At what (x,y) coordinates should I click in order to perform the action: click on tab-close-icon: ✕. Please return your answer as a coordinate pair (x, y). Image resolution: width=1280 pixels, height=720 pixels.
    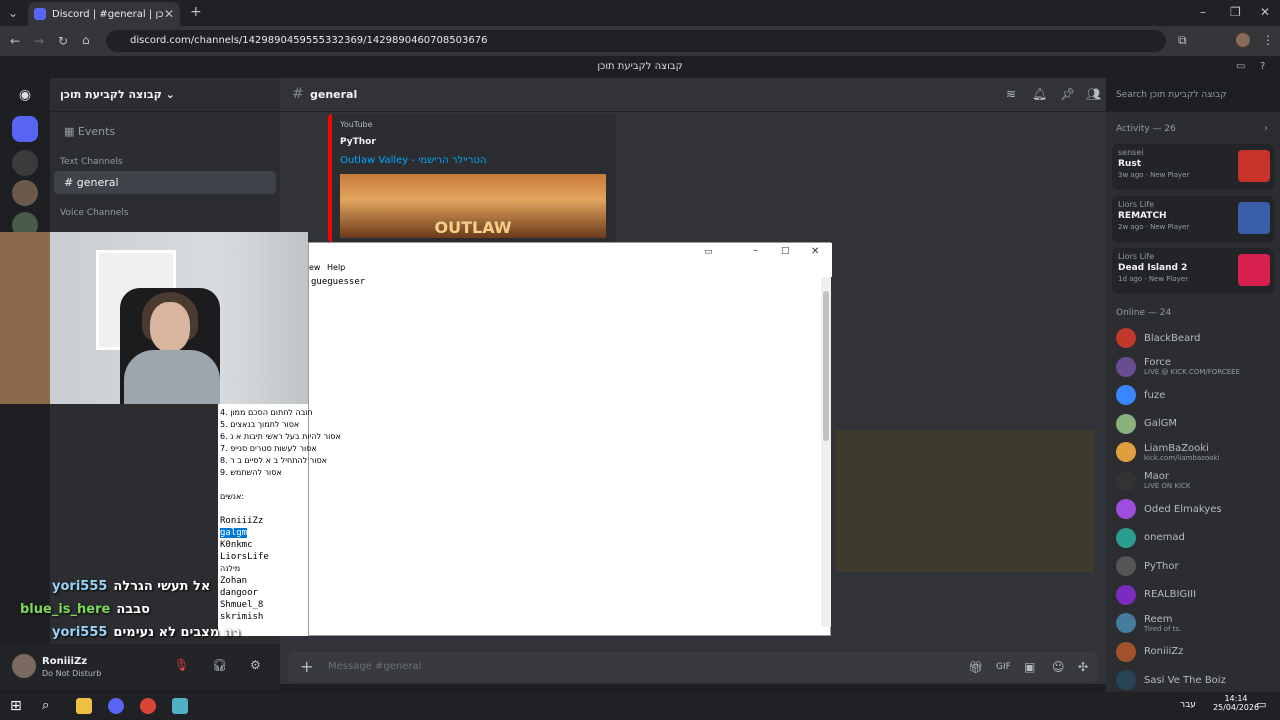
    Looking at the image, I should click on (169, 14).